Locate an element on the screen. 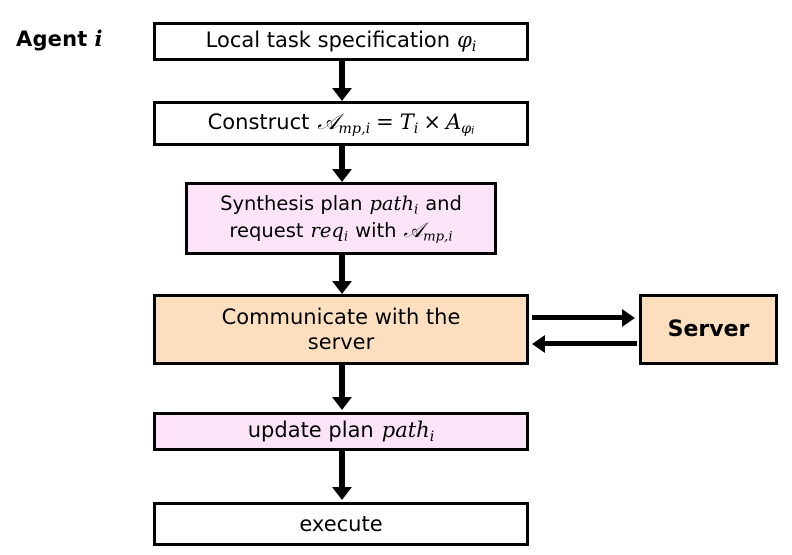 This screenshot has height=555, width=792. construct-rhs-second: A is located at coordinates (453, 122).